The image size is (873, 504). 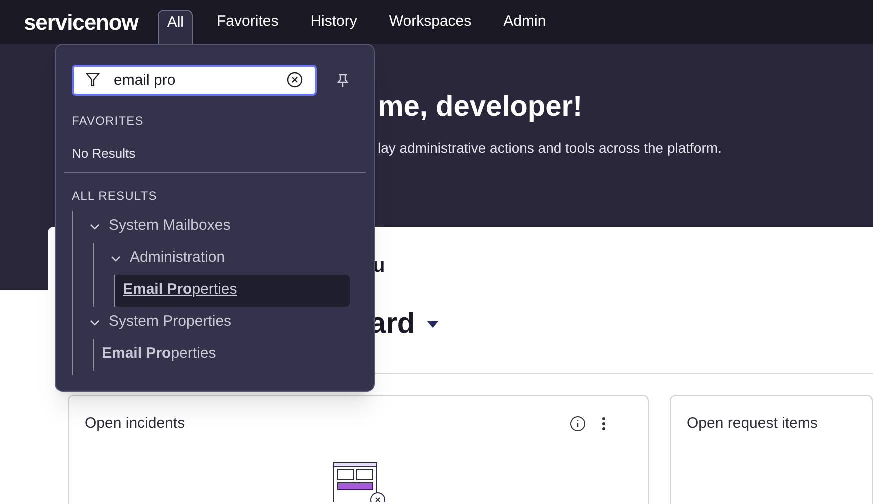 I want to click on search-field: email pro, so click(x=194, y=80).